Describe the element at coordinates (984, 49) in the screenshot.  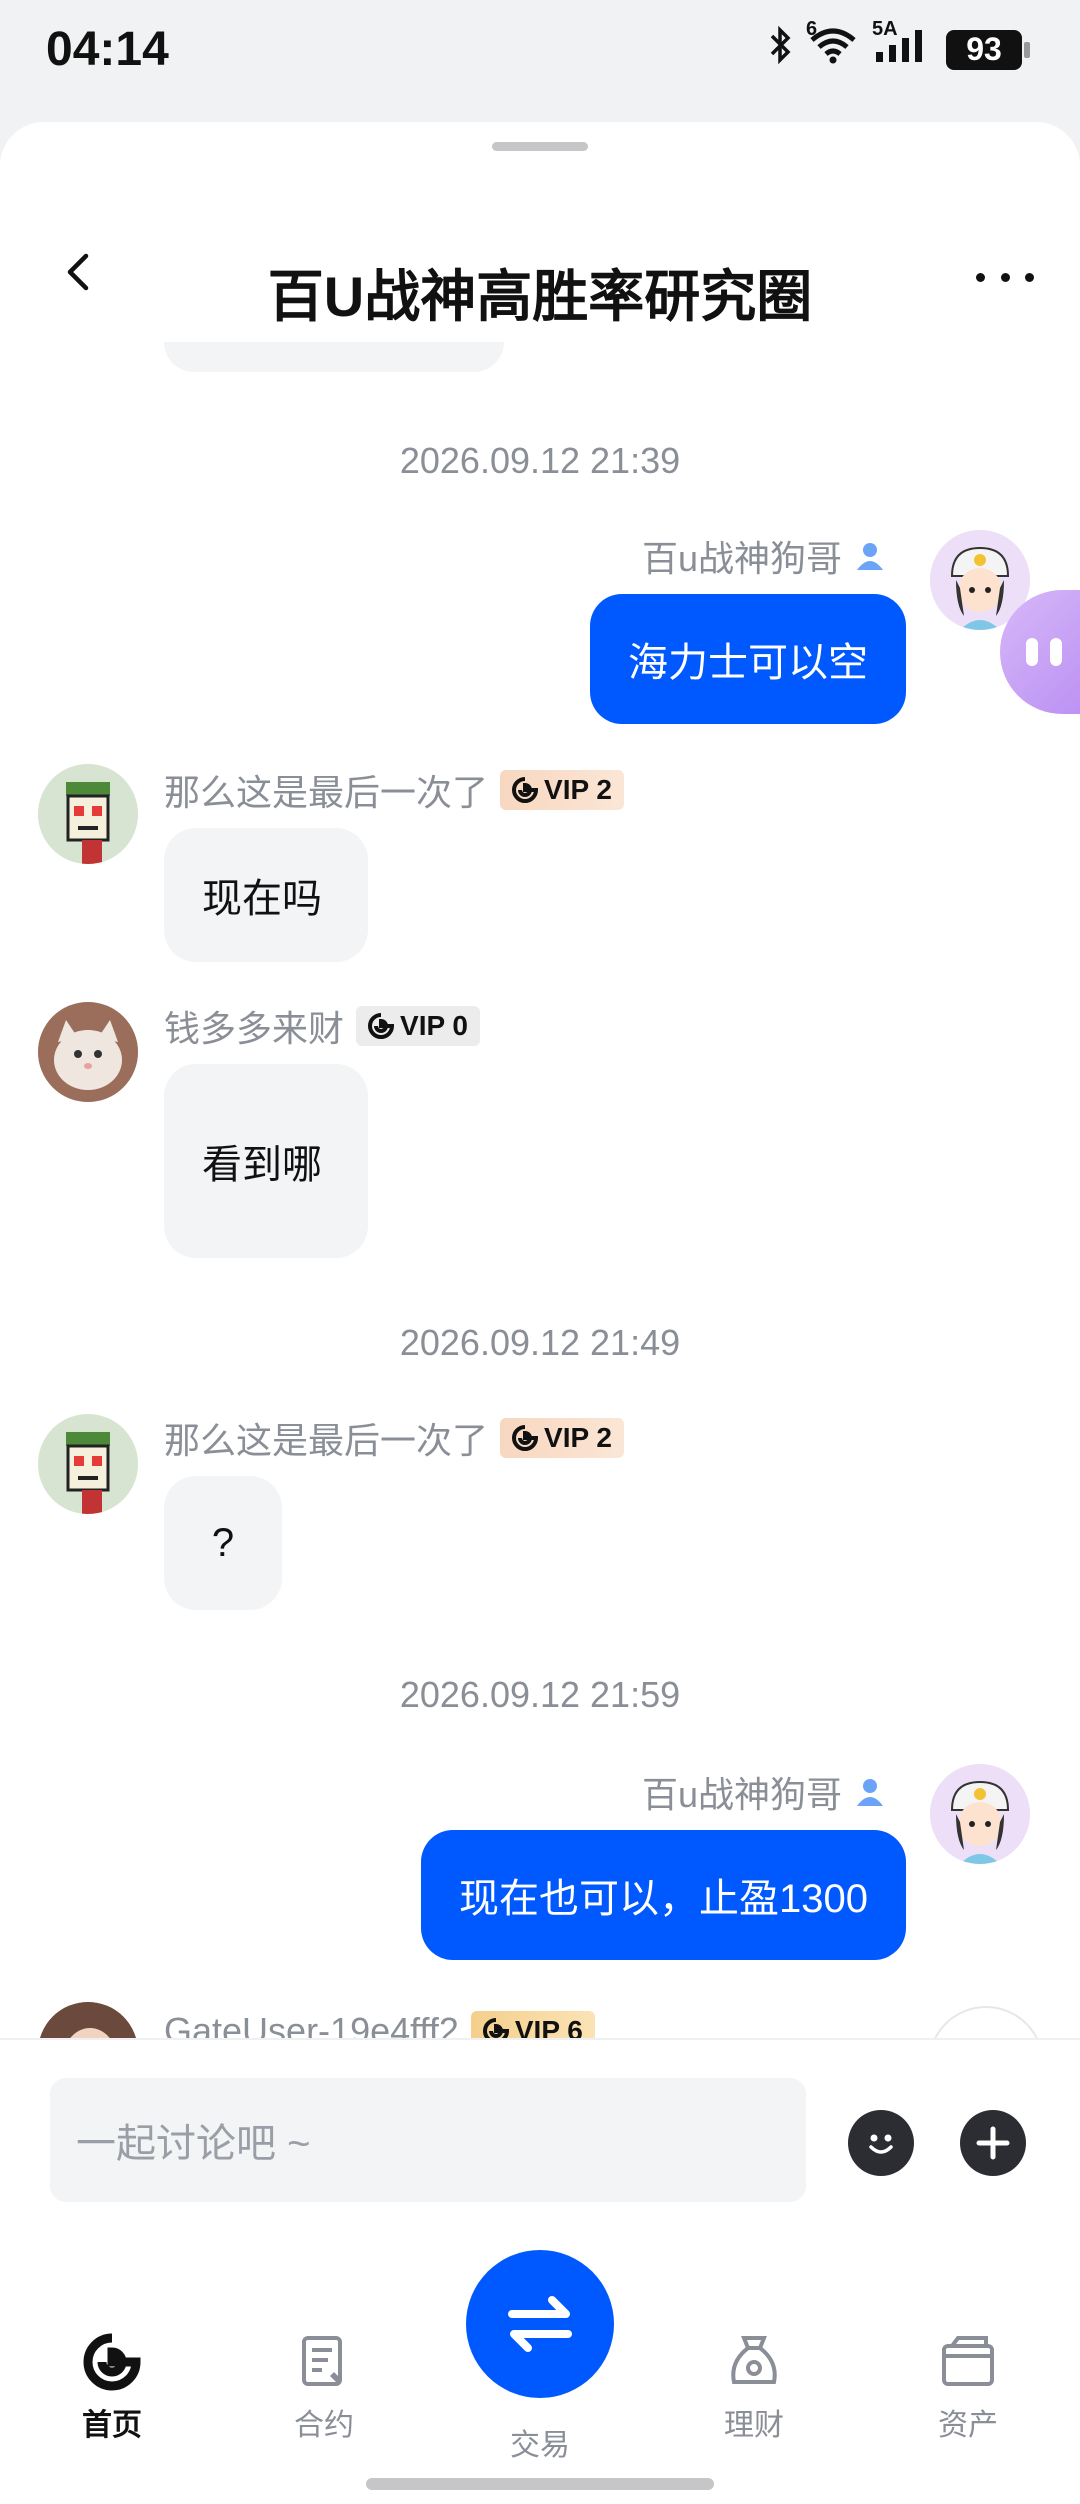
I see `battery-level: 93` at that location.